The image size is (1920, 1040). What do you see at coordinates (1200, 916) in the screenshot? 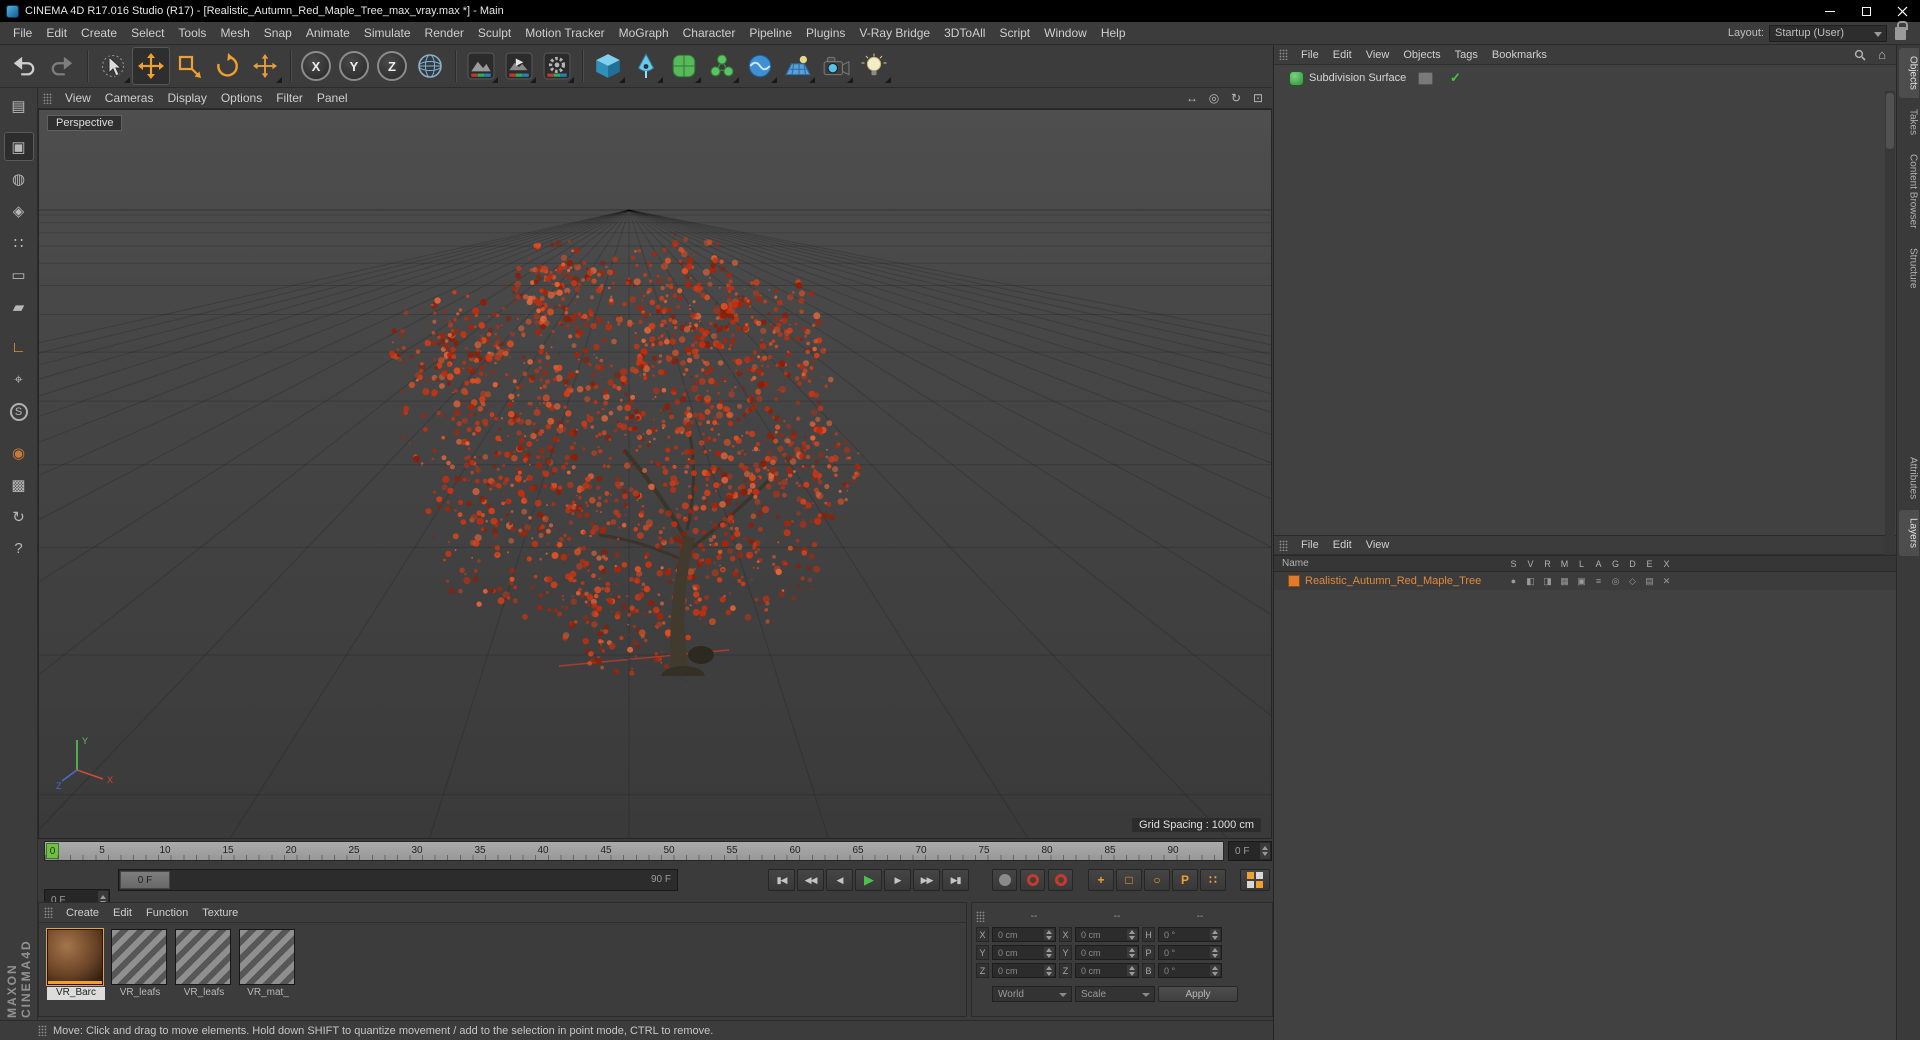
I see `rotation-header: --` at bounding box center [1200, 916].